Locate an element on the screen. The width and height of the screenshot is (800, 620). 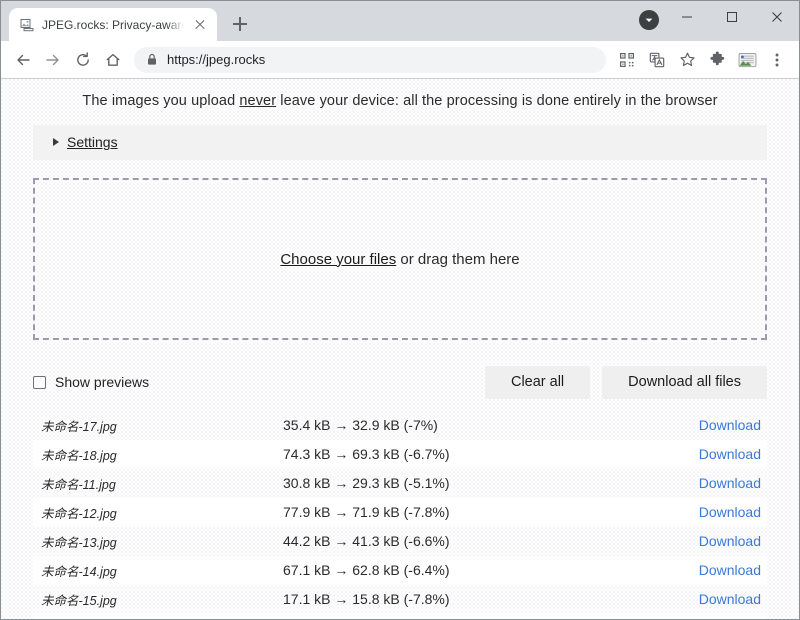
dropzone-text: Choose your files or drag them here is located at coordinates (399, 259).